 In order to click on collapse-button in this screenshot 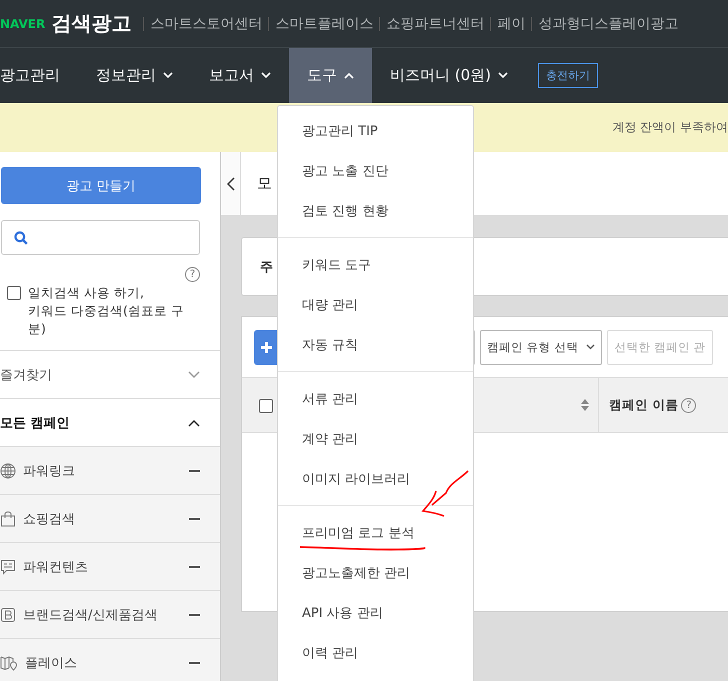, I will do `click(231, 183)`.